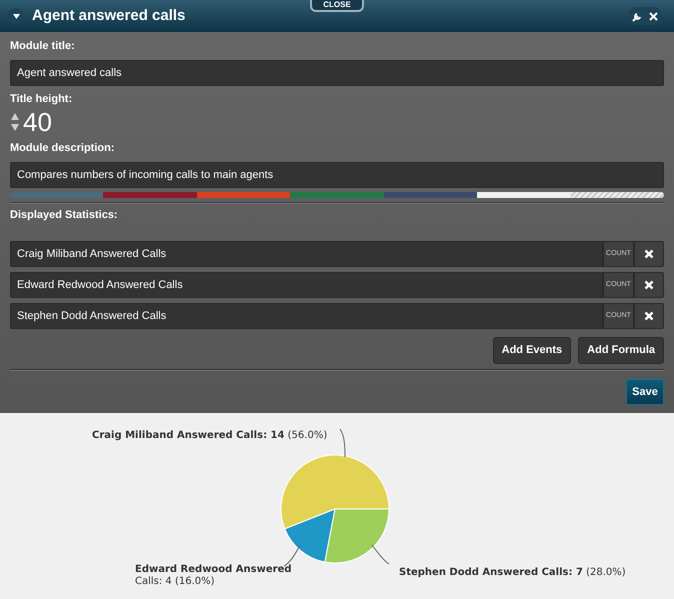 This screenshot has height=599, width=674. Describe the element at coordinates (337, 73) in the screenshot. I see `text-field: Agent answered calls` at that location.